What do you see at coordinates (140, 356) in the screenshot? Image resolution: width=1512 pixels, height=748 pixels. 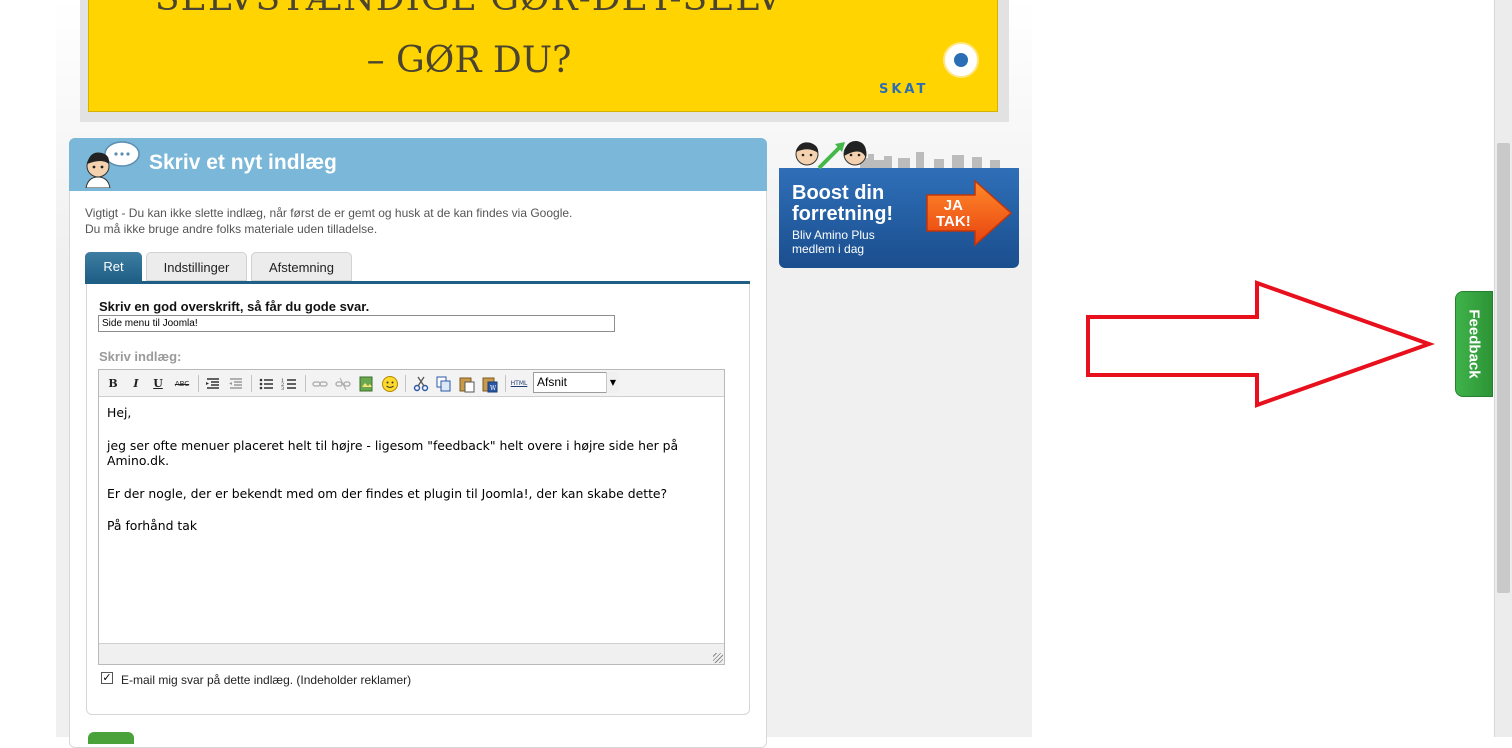 I see `body-label: Skriv indlæg:` at bounding box center [140, 356].